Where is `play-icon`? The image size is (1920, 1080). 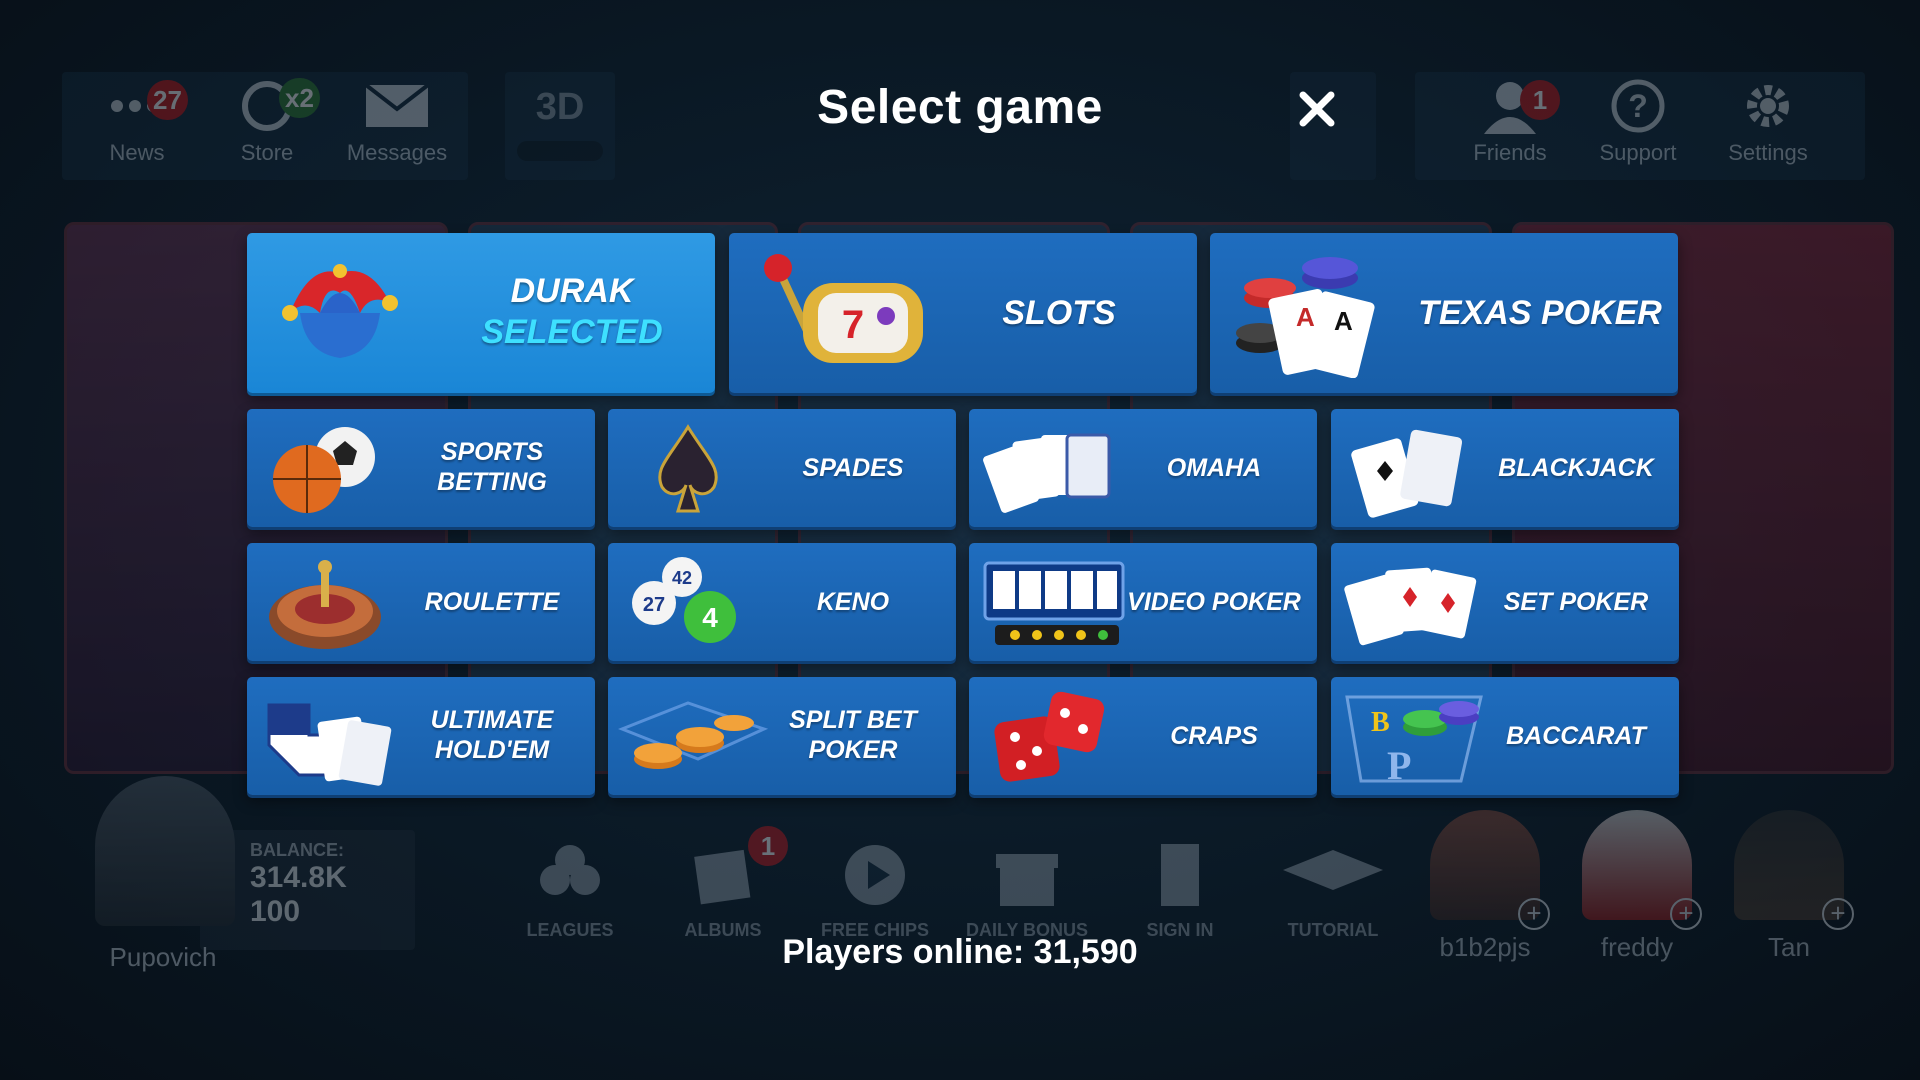
play-icon is located at coordinates (875, 875).